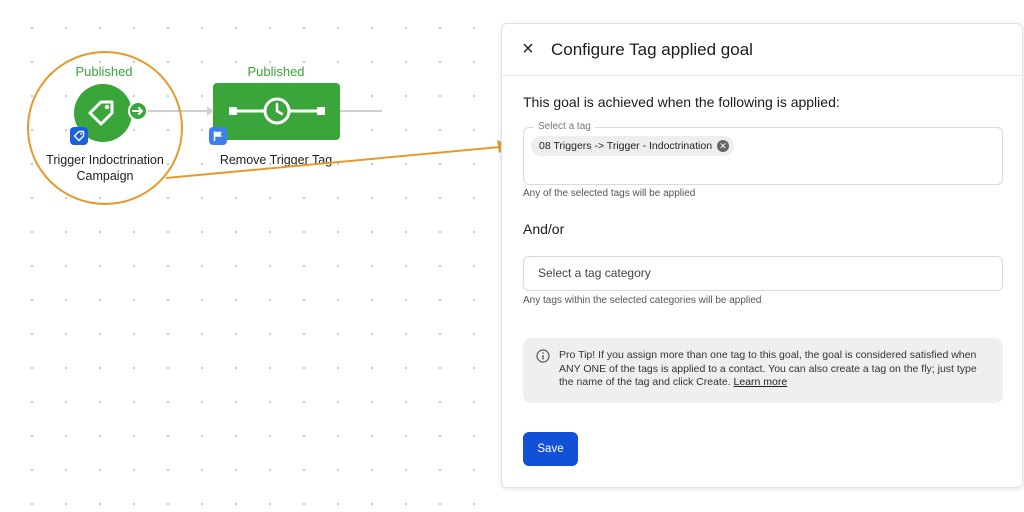 The image size is (1024, 512). What do you see at coordinates (763, 273) in the screenshot?
I see `tag-category-select: Select a tag category` at bounding box center [763, 273].